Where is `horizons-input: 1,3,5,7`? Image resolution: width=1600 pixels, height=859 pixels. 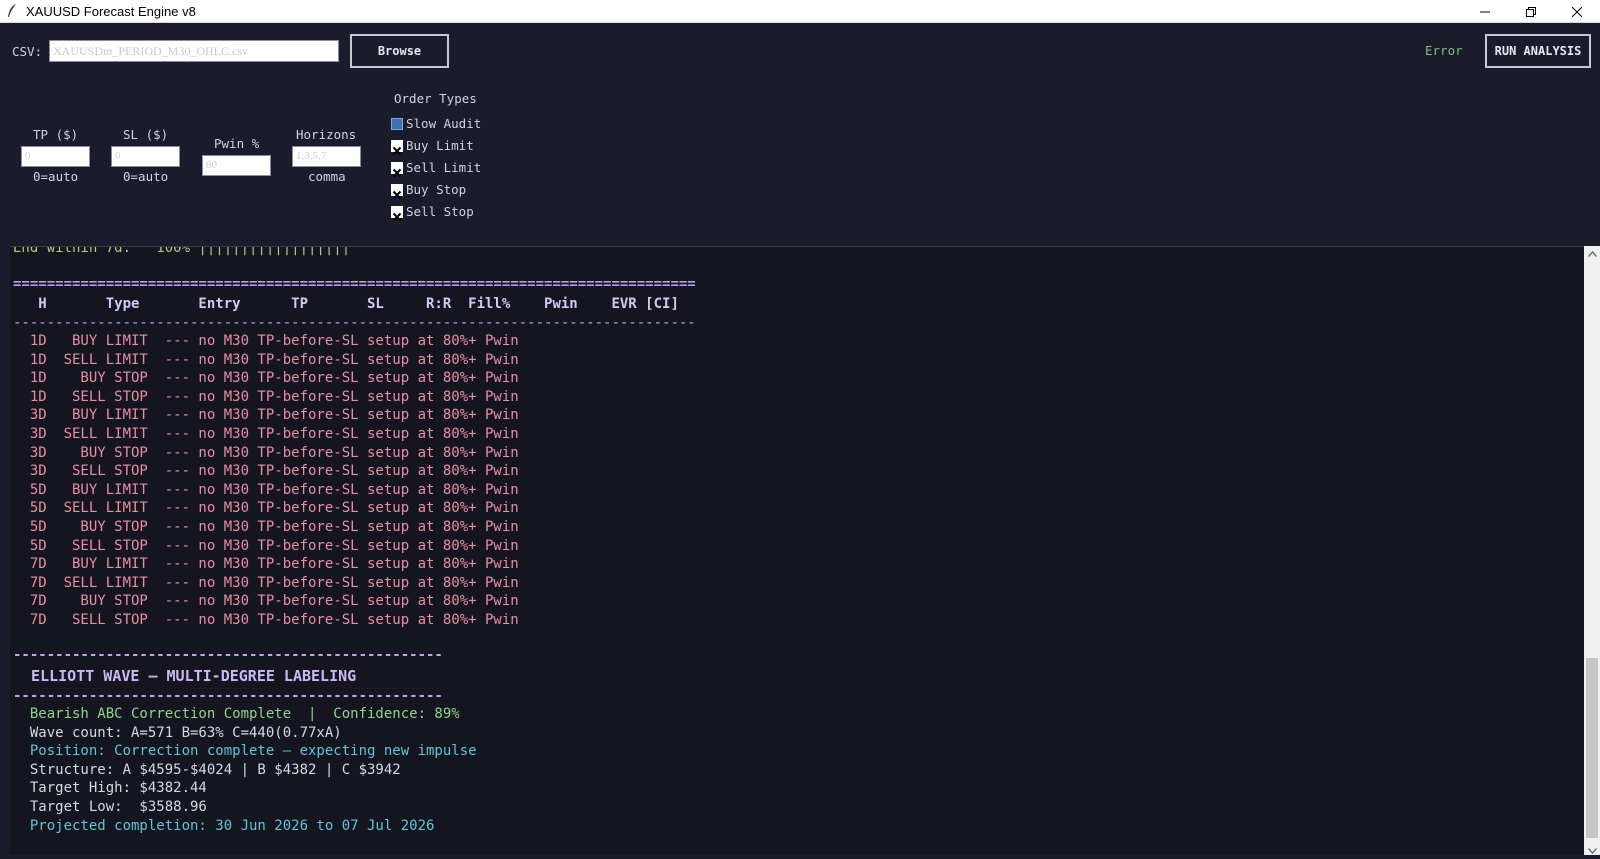 horizons-input: 1,3,5,7 is located at coordinates (326, 156).